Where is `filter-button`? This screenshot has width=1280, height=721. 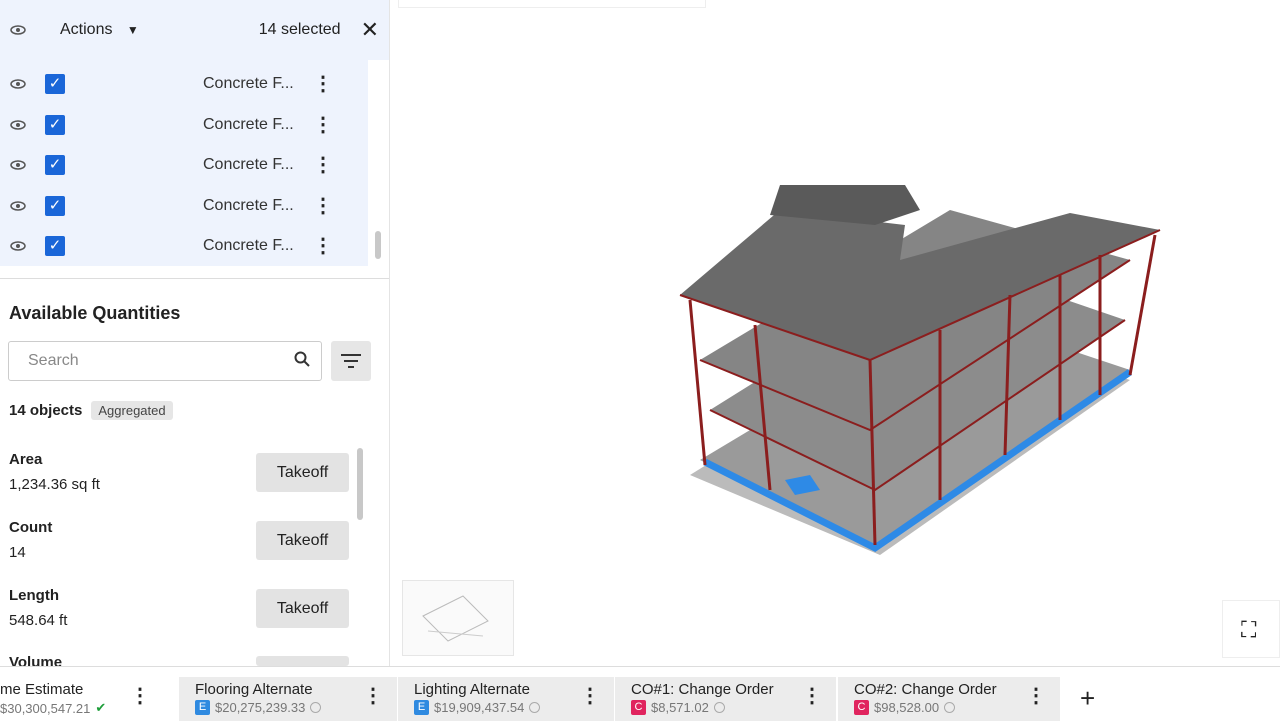
filter-button is located at coordinates (351, 361).